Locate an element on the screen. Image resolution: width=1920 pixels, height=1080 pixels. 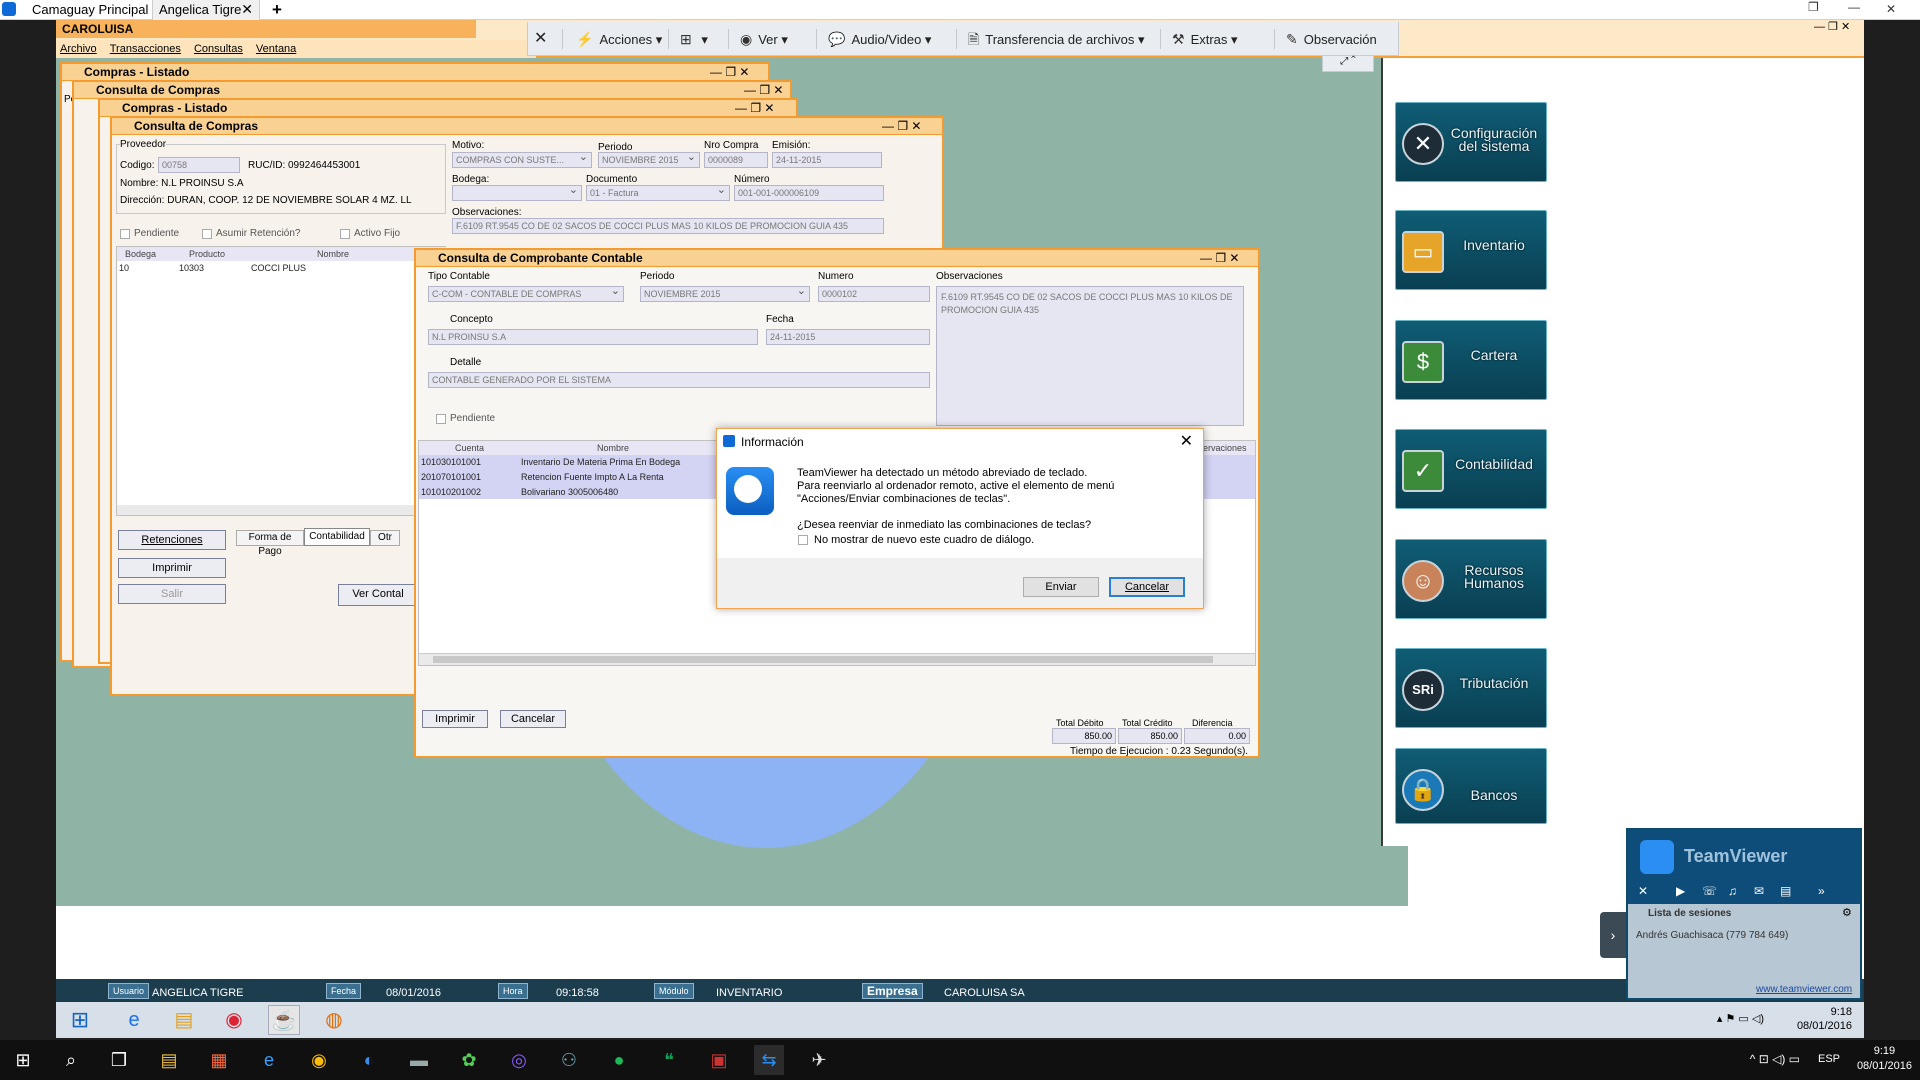
add-tab-button: + is located at coordinates (277, 10).